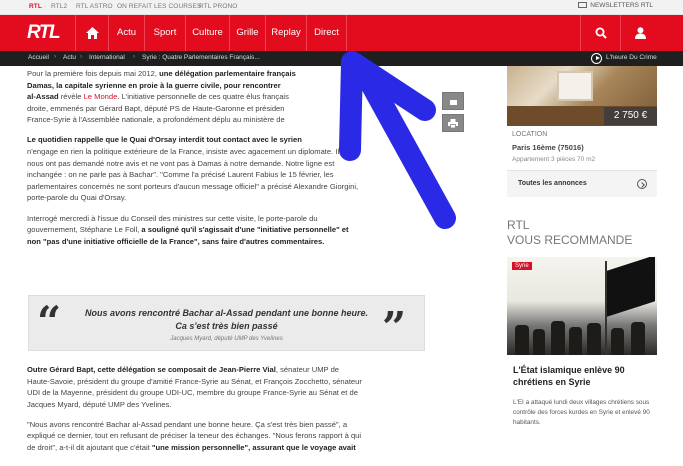 Image resolution: width=683 pixels, height=466 pixels. Describe the element at coordinates (248, 33) in the screenshot. I see `nav-item-grille: Grille` at that location.